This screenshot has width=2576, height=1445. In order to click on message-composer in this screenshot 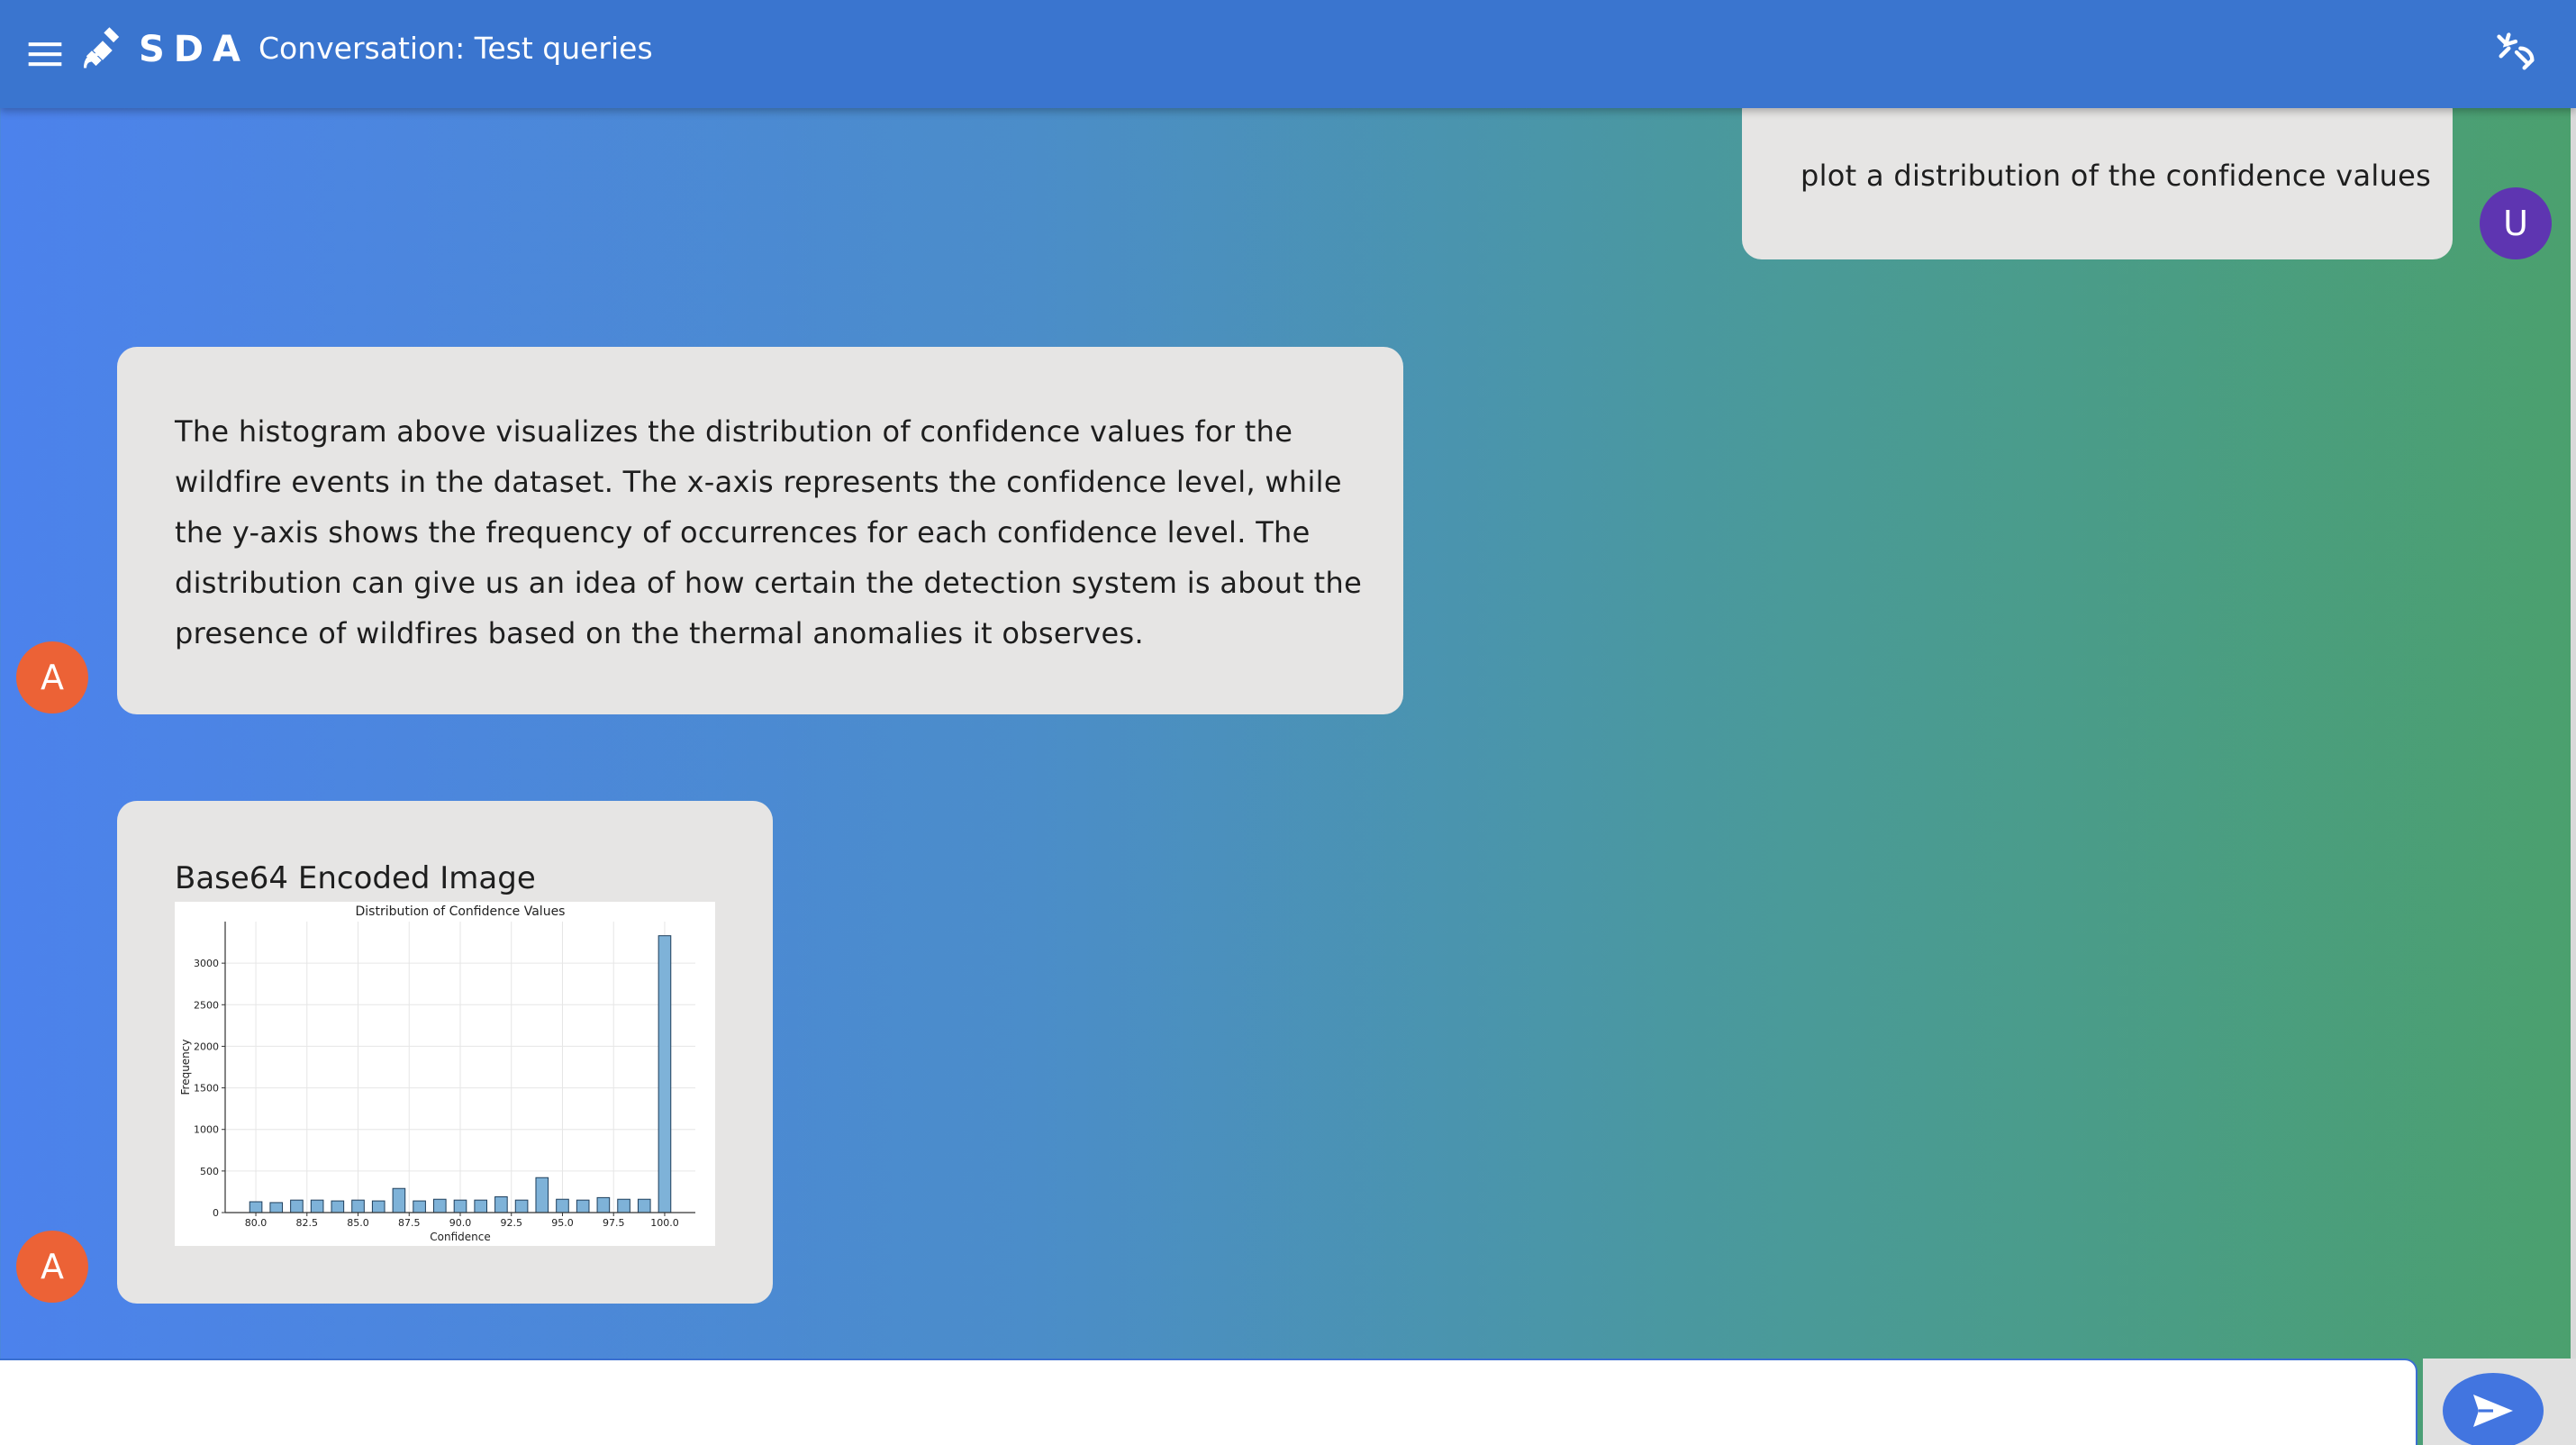, I will do `click(1209, 1402)`.